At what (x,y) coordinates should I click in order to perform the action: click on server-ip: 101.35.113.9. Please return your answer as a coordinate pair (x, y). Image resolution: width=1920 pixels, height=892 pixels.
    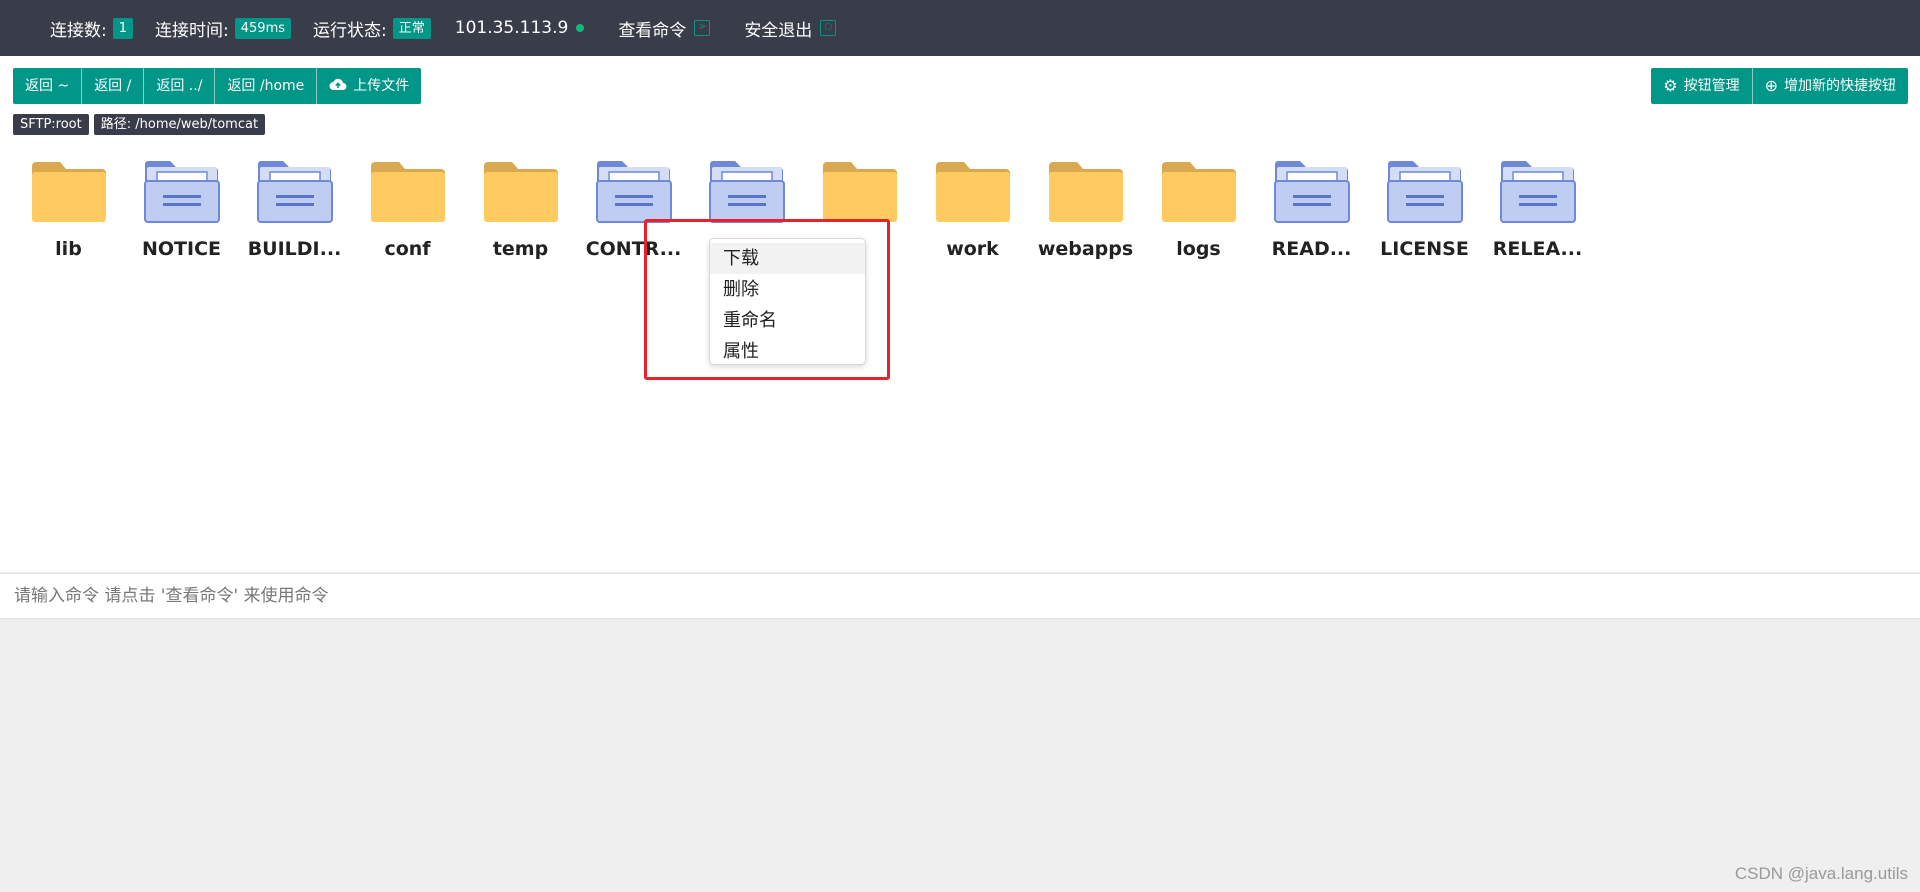
    Looking at the image, I should click on (520, 28).